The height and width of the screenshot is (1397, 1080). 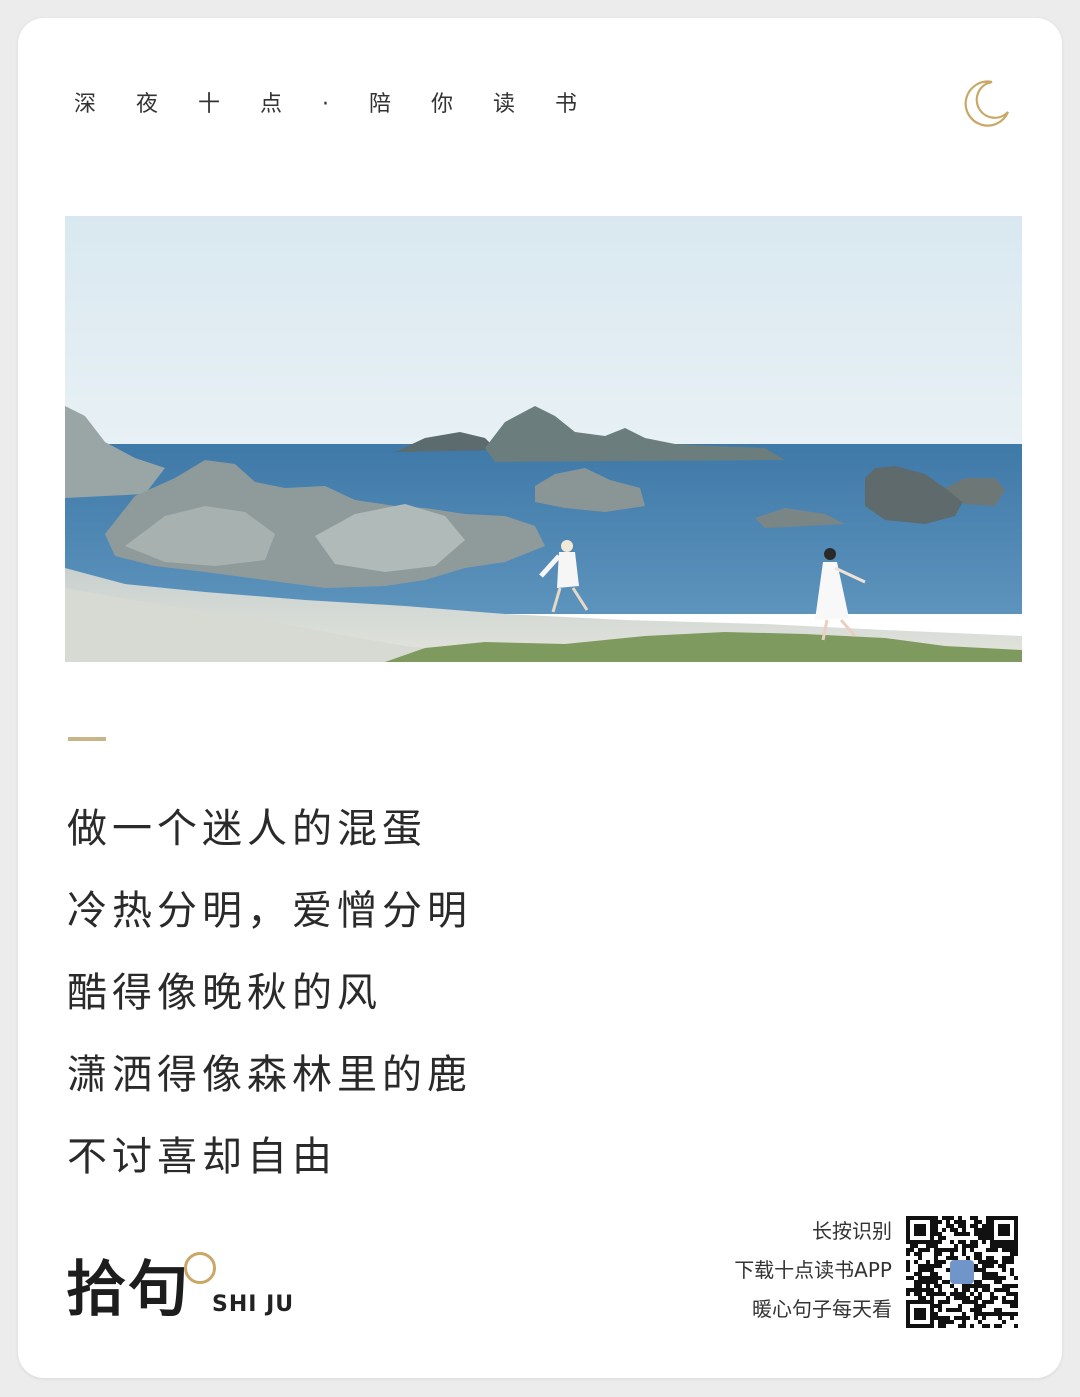 I want to click on logo-ring-icon, so click(x=200, y=1268).